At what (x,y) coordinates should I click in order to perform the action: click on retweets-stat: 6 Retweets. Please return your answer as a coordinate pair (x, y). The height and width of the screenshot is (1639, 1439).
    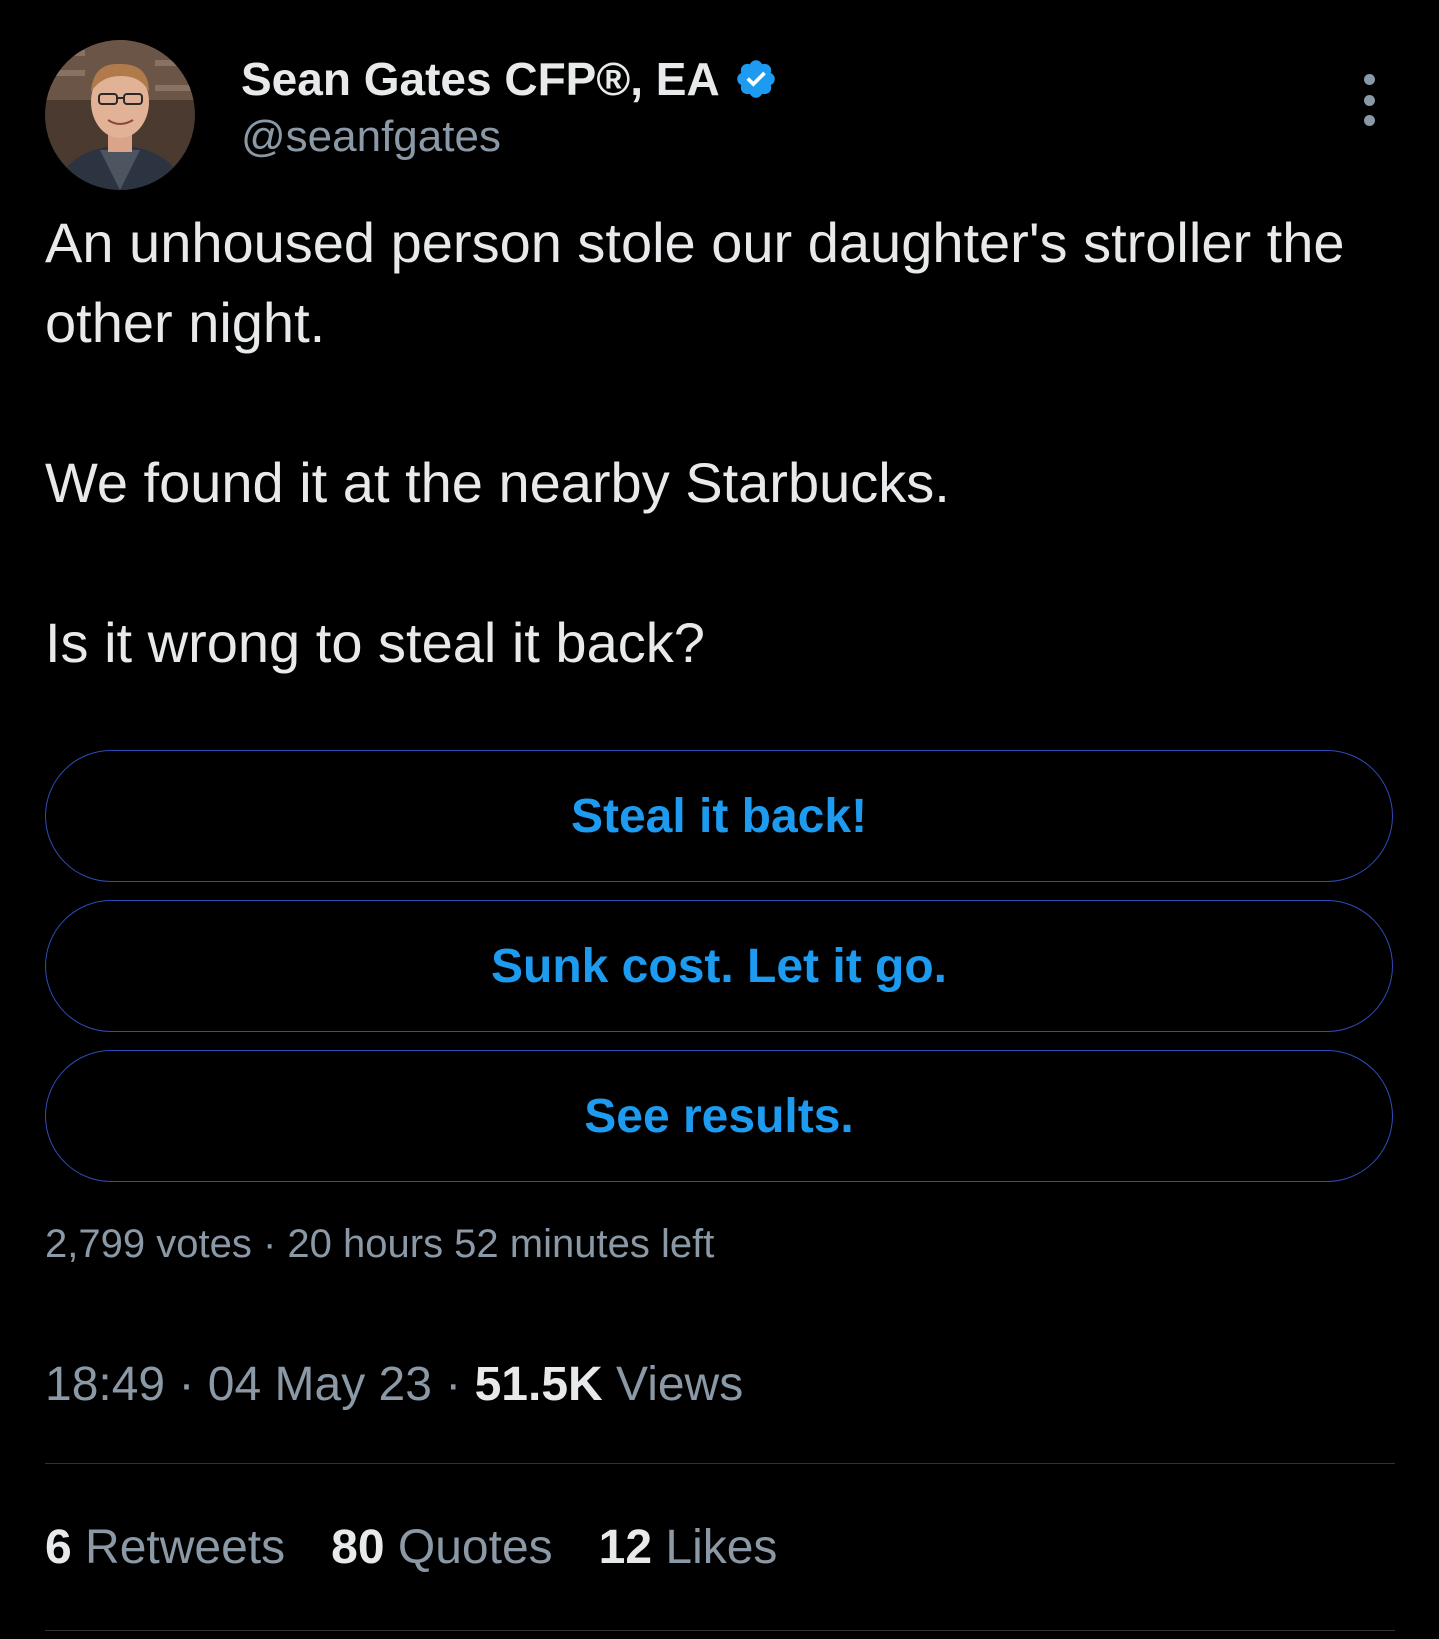
    Looking at the image, I should click on (165, 1547).